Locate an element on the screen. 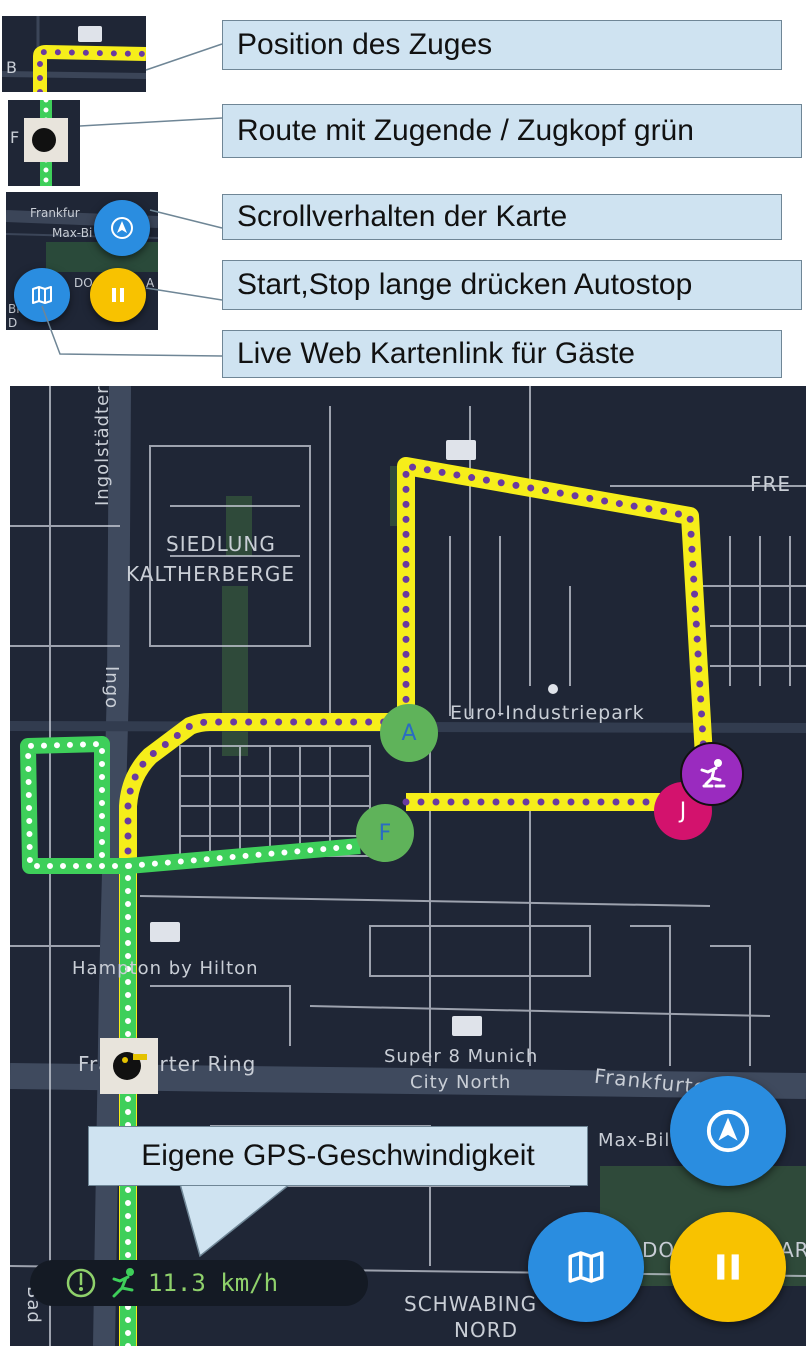  speed-indicator: 11.3 km/h is located at coordinates (199, 1283).